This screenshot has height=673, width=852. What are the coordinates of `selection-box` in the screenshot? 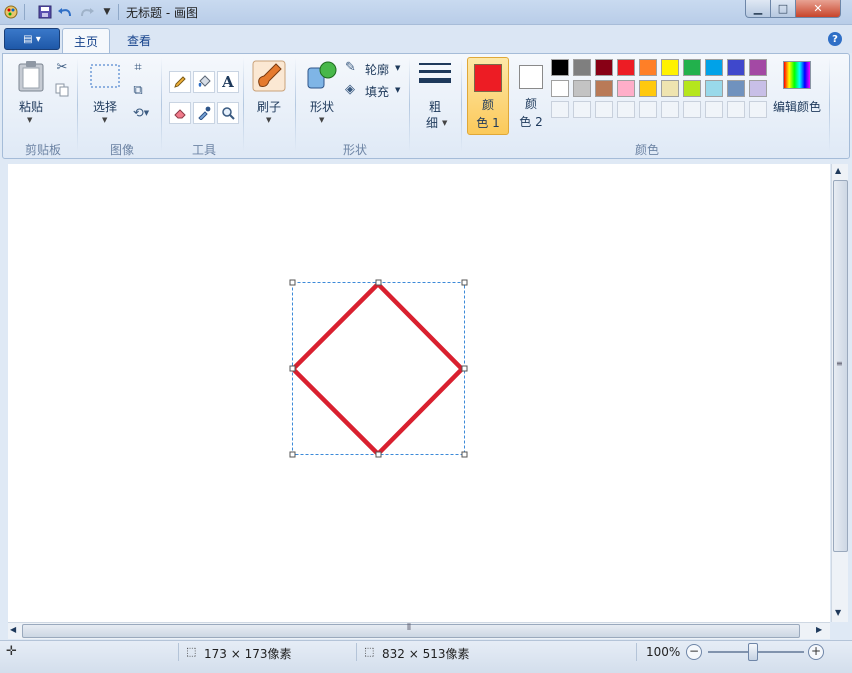 It's located at (378, 368).